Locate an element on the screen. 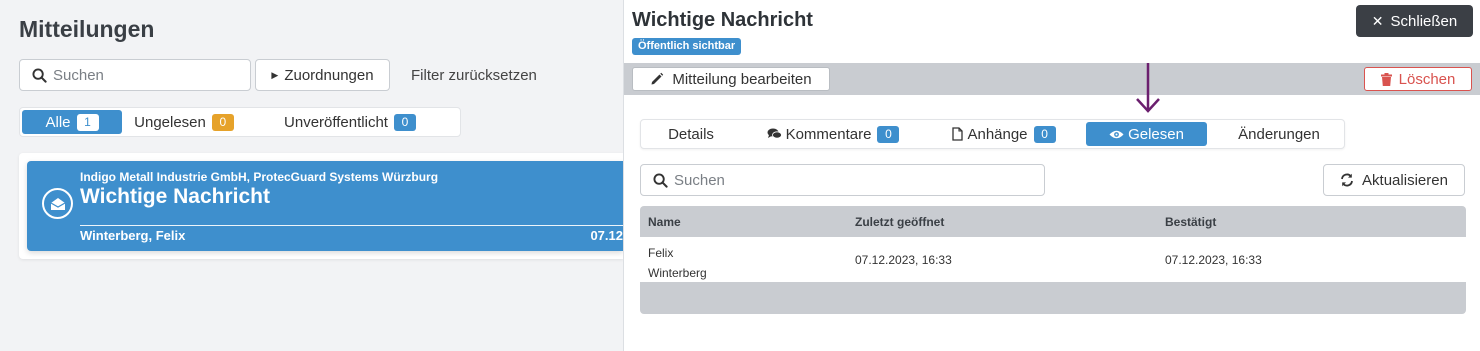 The width and height of the screenshot is (1480, 351). tab-read-label: Gelesen is located at coordinates (1156, 134).